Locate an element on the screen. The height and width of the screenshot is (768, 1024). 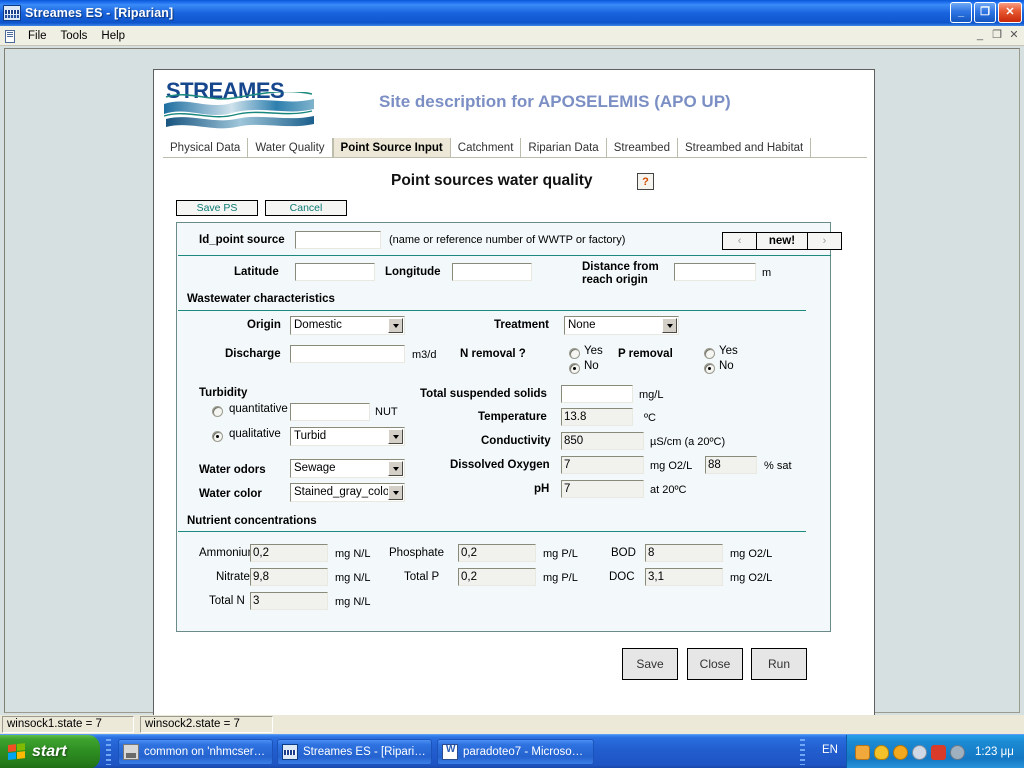
new-record-button: new! is located at coordinates (782, 241).